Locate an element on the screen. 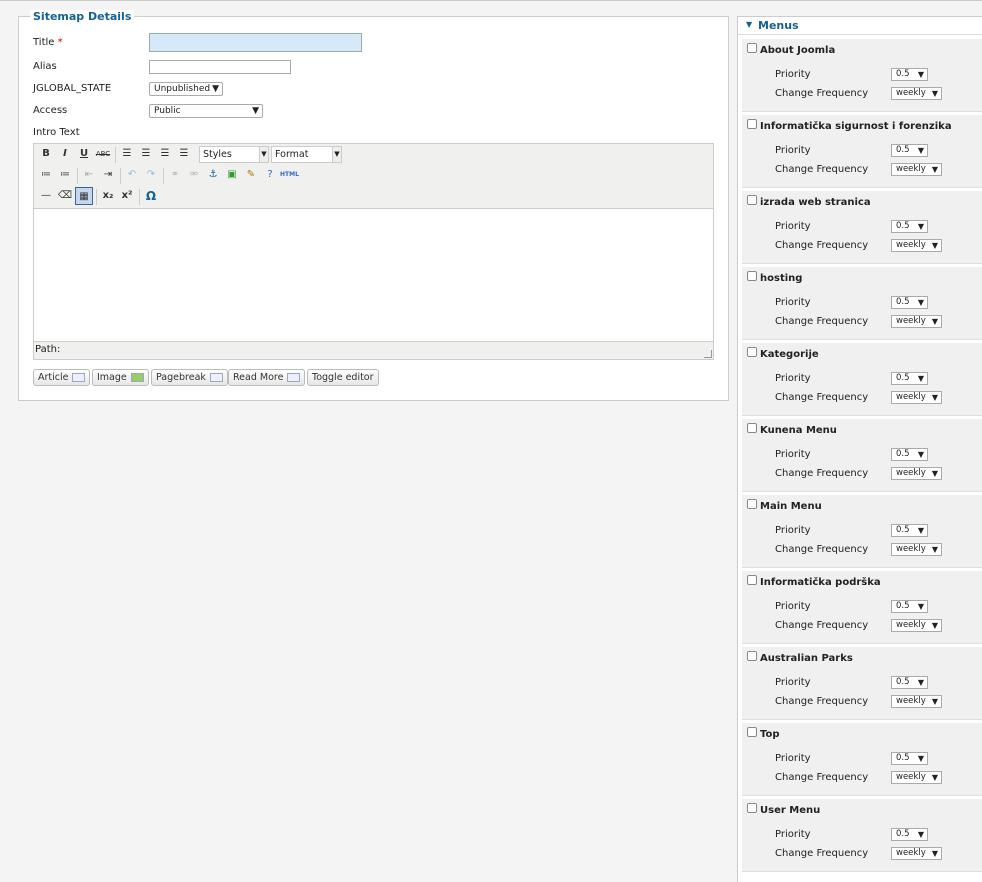  align-right-icon: ☰ is located at coordinates (165, 154).